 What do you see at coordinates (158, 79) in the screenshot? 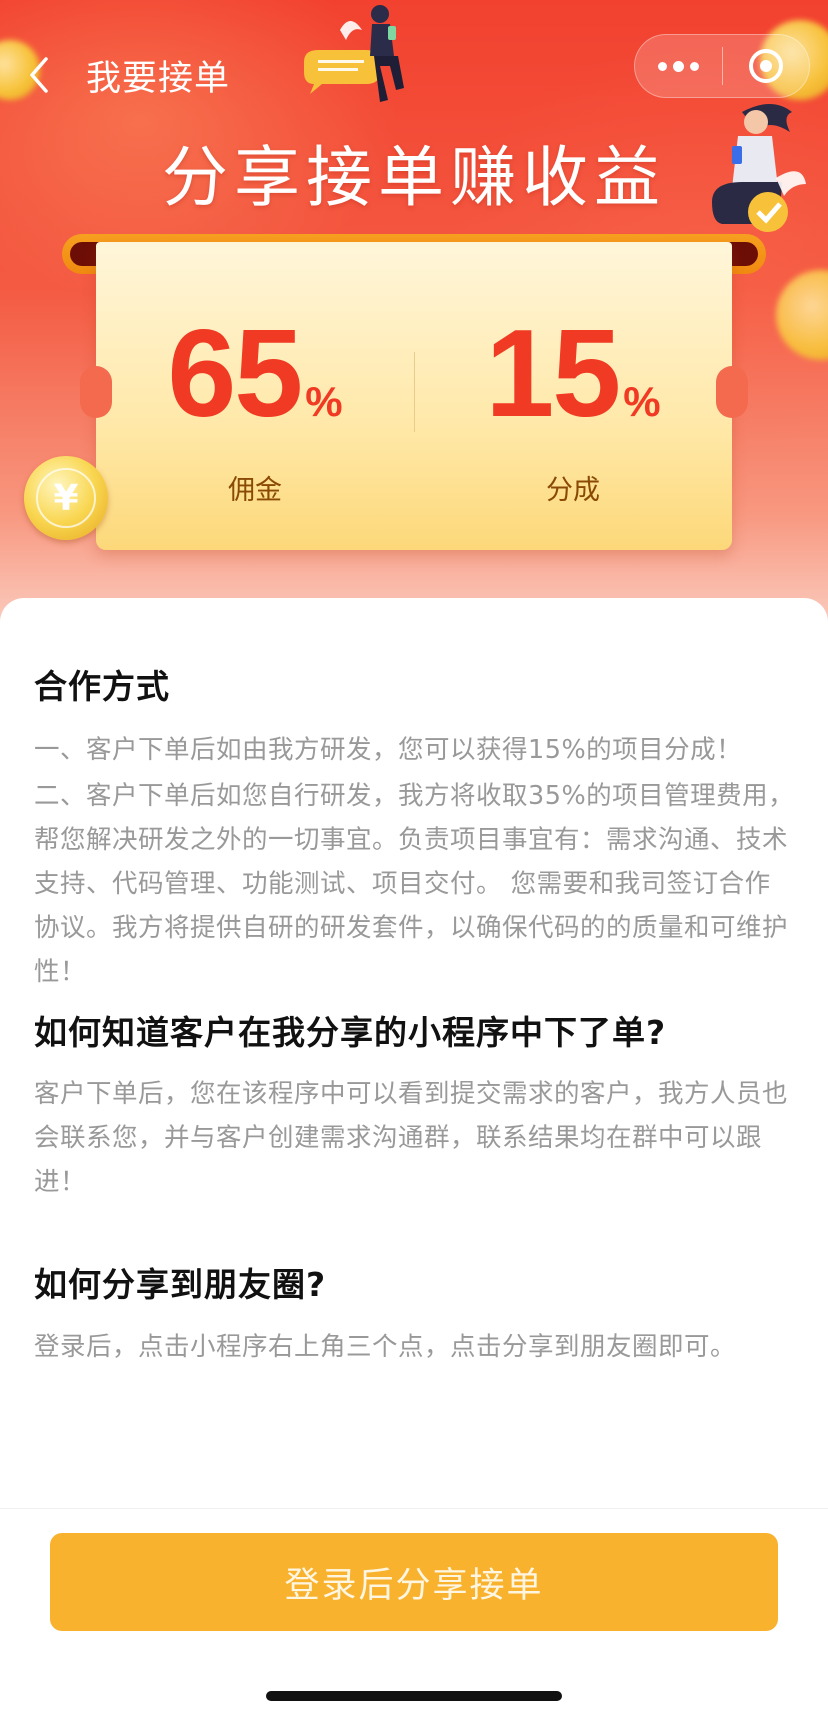
I see `nav-title: 我要接单` at bounding box center [158, 79].